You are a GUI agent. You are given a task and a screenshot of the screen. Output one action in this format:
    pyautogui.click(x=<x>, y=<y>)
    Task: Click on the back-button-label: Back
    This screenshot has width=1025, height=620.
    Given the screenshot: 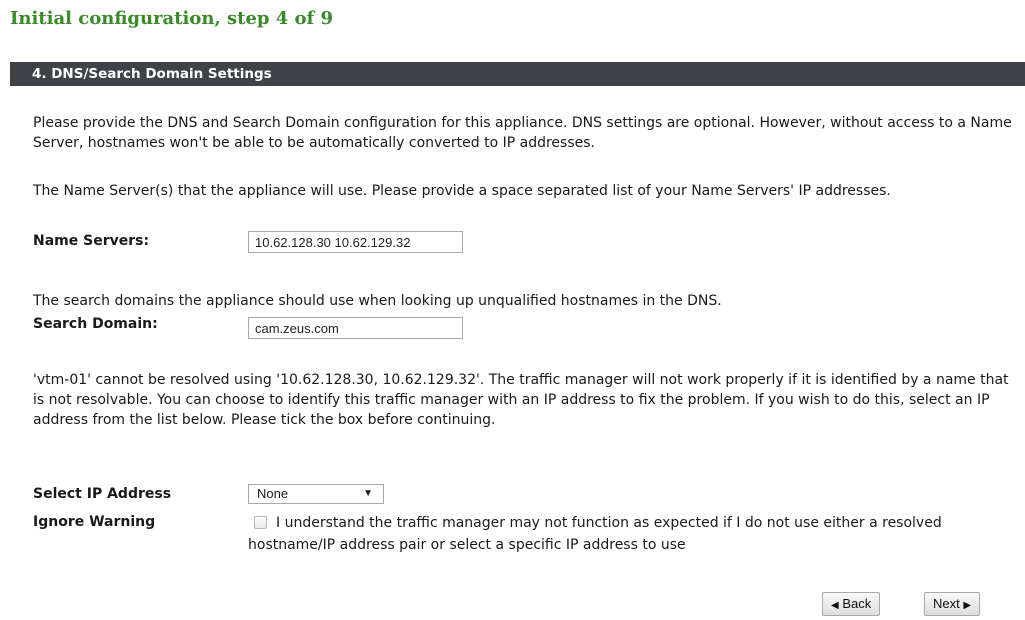 What is the action you would take?
    pyautogui.click(x=857, y=603)
    